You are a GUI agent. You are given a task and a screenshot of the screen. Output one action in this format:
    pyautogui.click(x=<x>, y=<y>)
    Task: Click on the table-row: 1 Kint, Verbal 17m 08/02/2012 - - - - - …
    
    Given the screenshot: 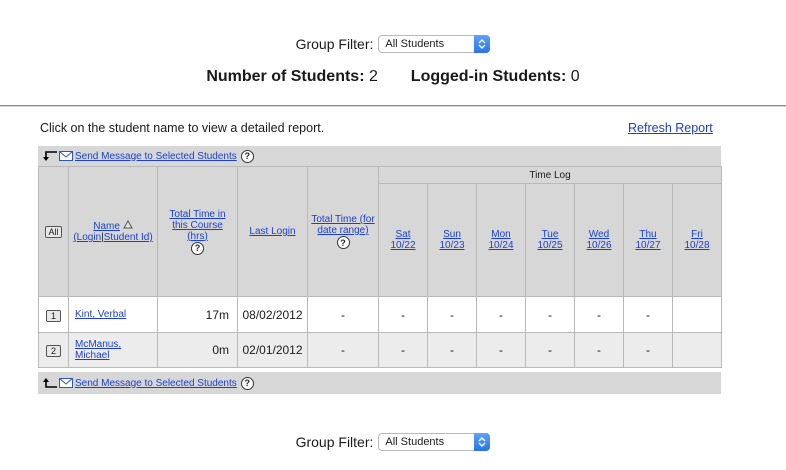 What is the action you would take?
    pyautogui.click(x=380, y=314)
    